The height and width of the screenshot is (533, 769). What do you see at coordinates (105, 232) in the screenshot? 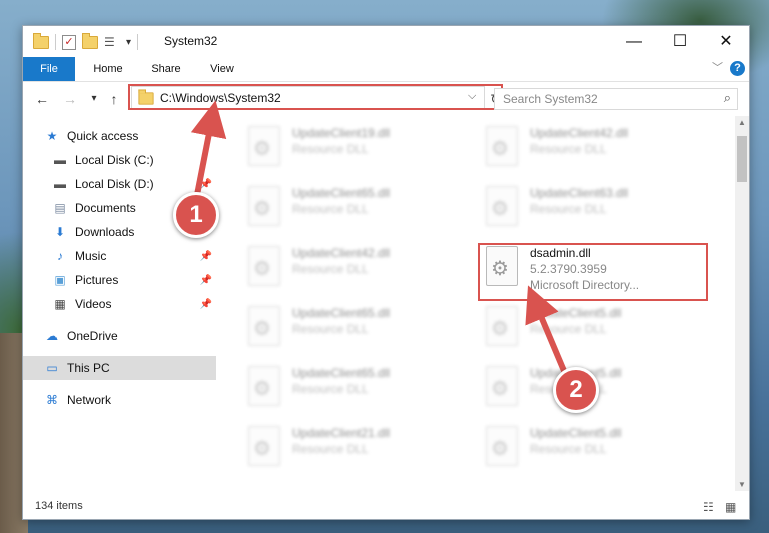
I see `sidebar-item-label: Downloads` at bounding box center [105, 232].